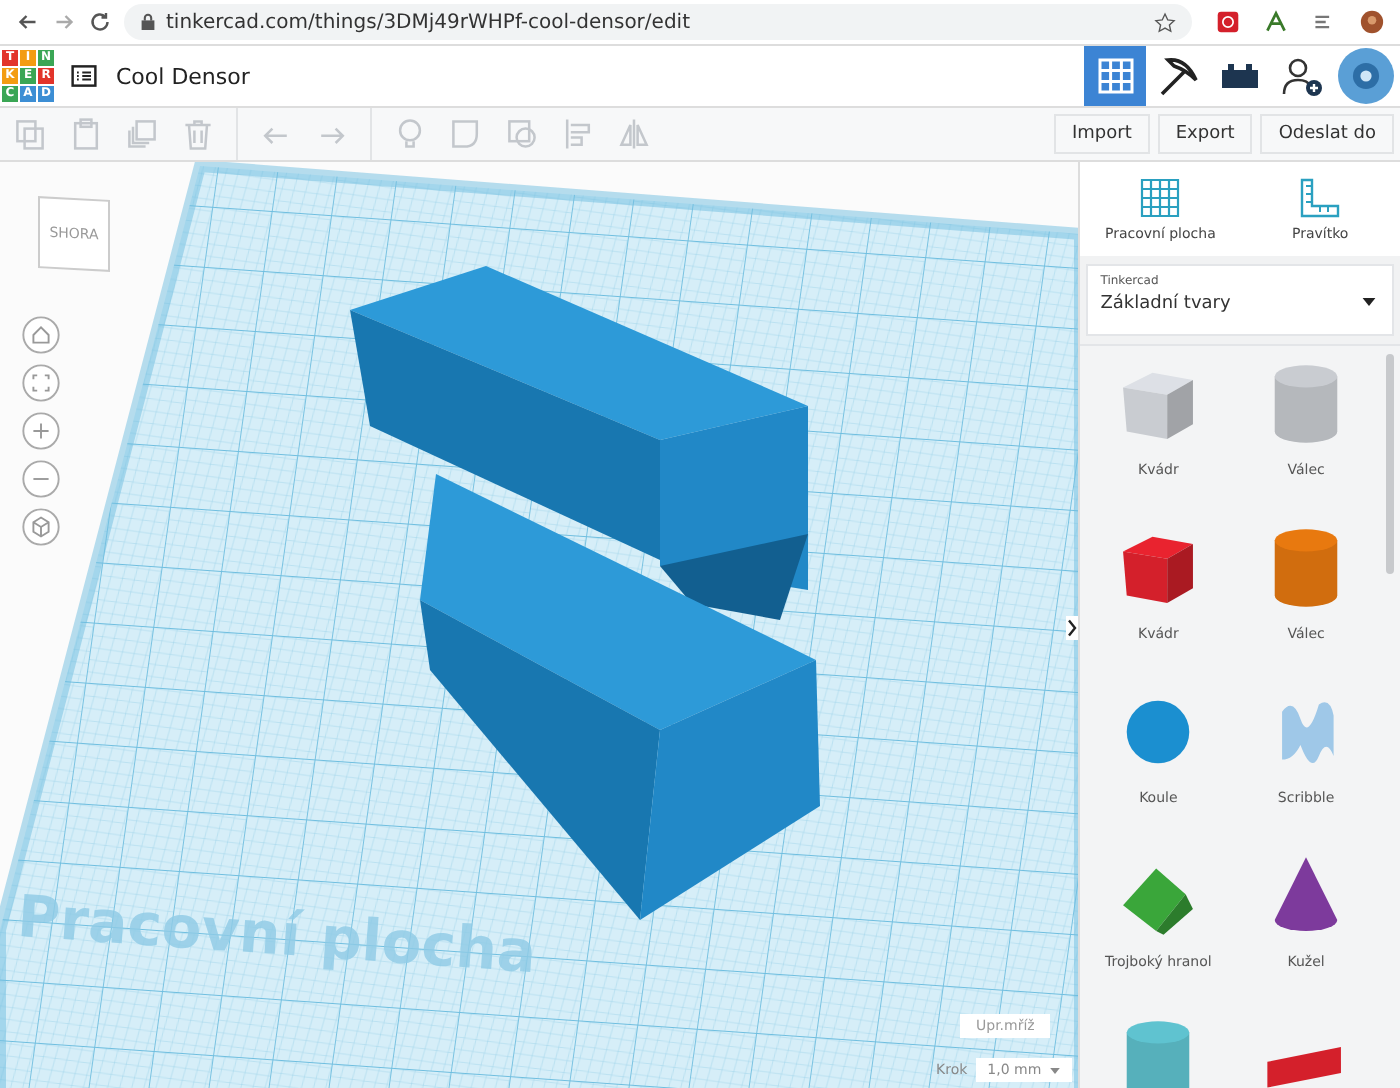 This screenshot has width=1400, height=1088. Describe the element at coordinates (1072, 628) in the screenshot. I see `collapse-icon` at that location.